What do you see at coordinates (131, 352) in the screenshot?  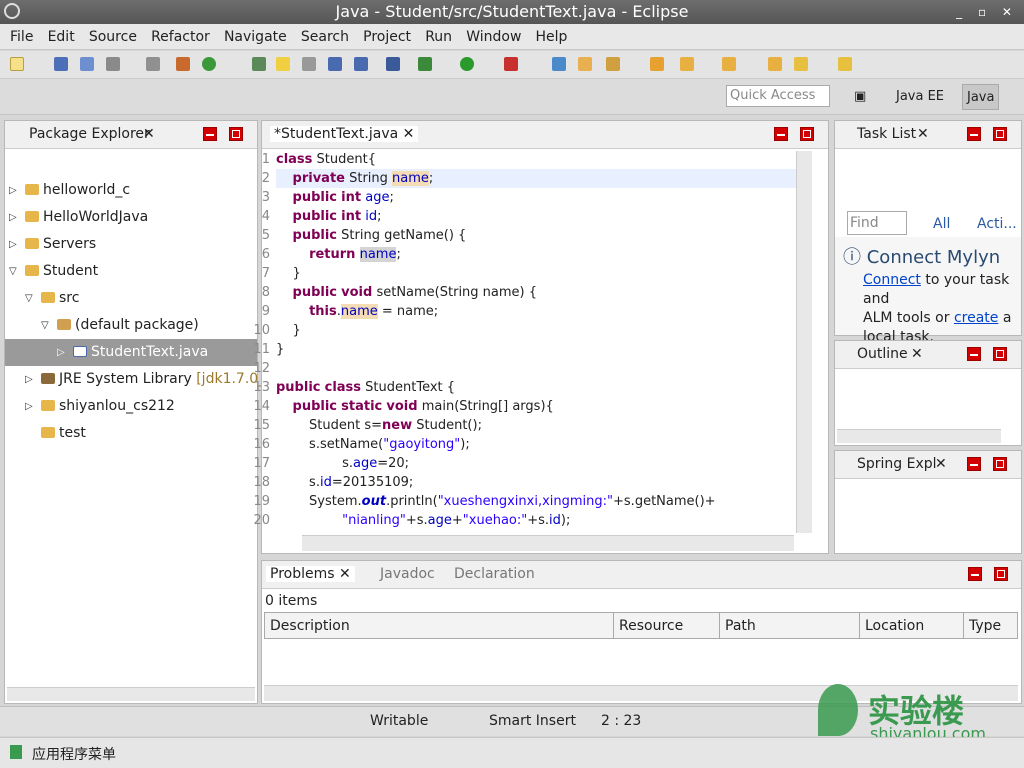 I see `tree-item-selected: ▷ StudentText.java` at bounding box center [131, 352].